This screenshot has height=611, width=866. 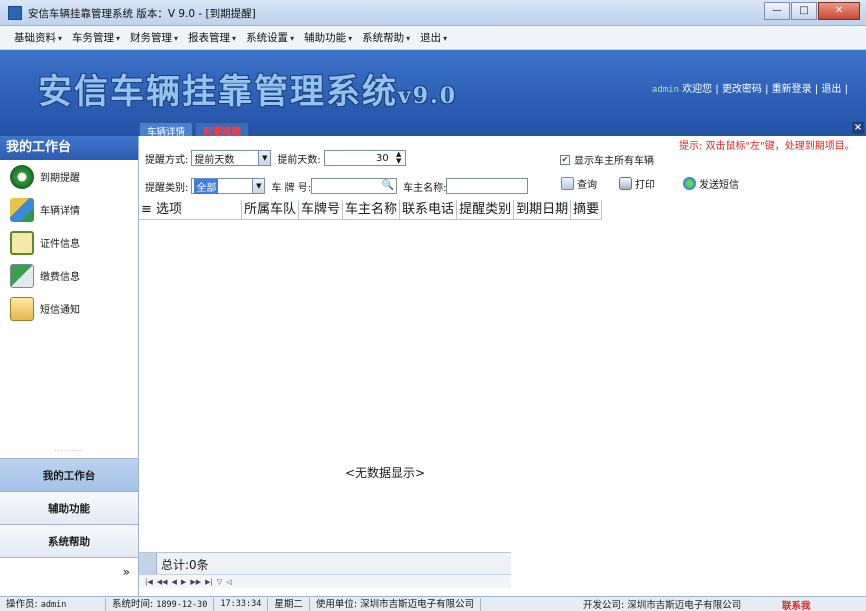 What do you see at coordinates (385, 473) in the screenshot?
I see `empty-grid-message: <无数据显示>` at bounding box center [385, 473].